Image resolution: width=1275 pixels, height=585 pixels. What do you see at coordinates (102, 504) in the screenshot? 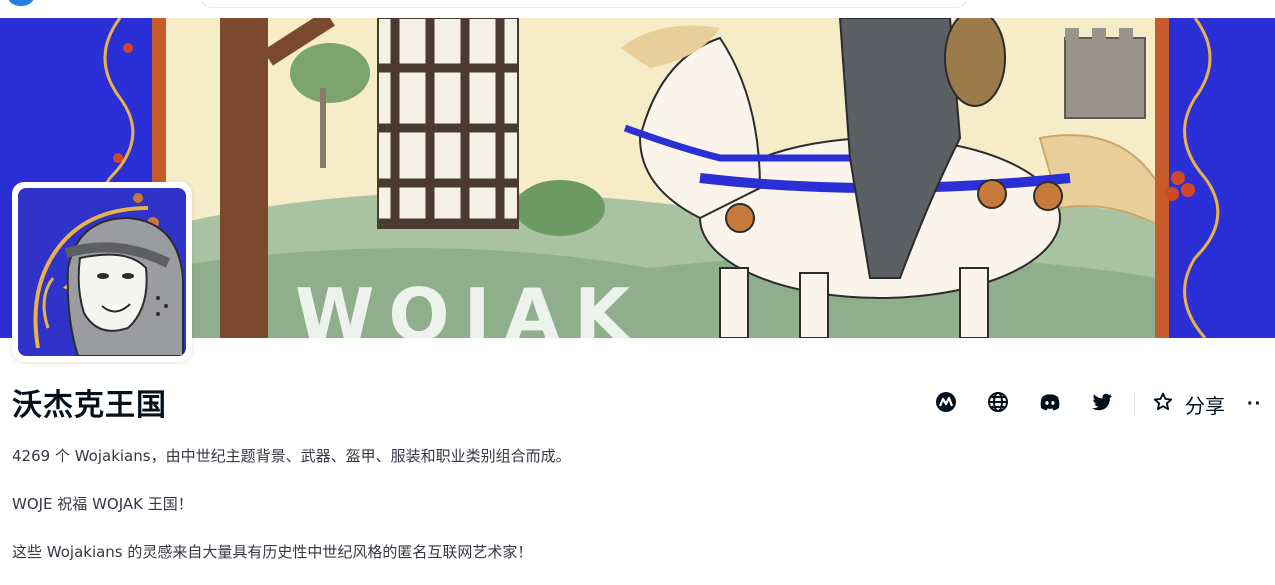
I see `collection-description-line-2: WOJE 祝福 WOJAK 王国！` at bounding box center [102, 504].